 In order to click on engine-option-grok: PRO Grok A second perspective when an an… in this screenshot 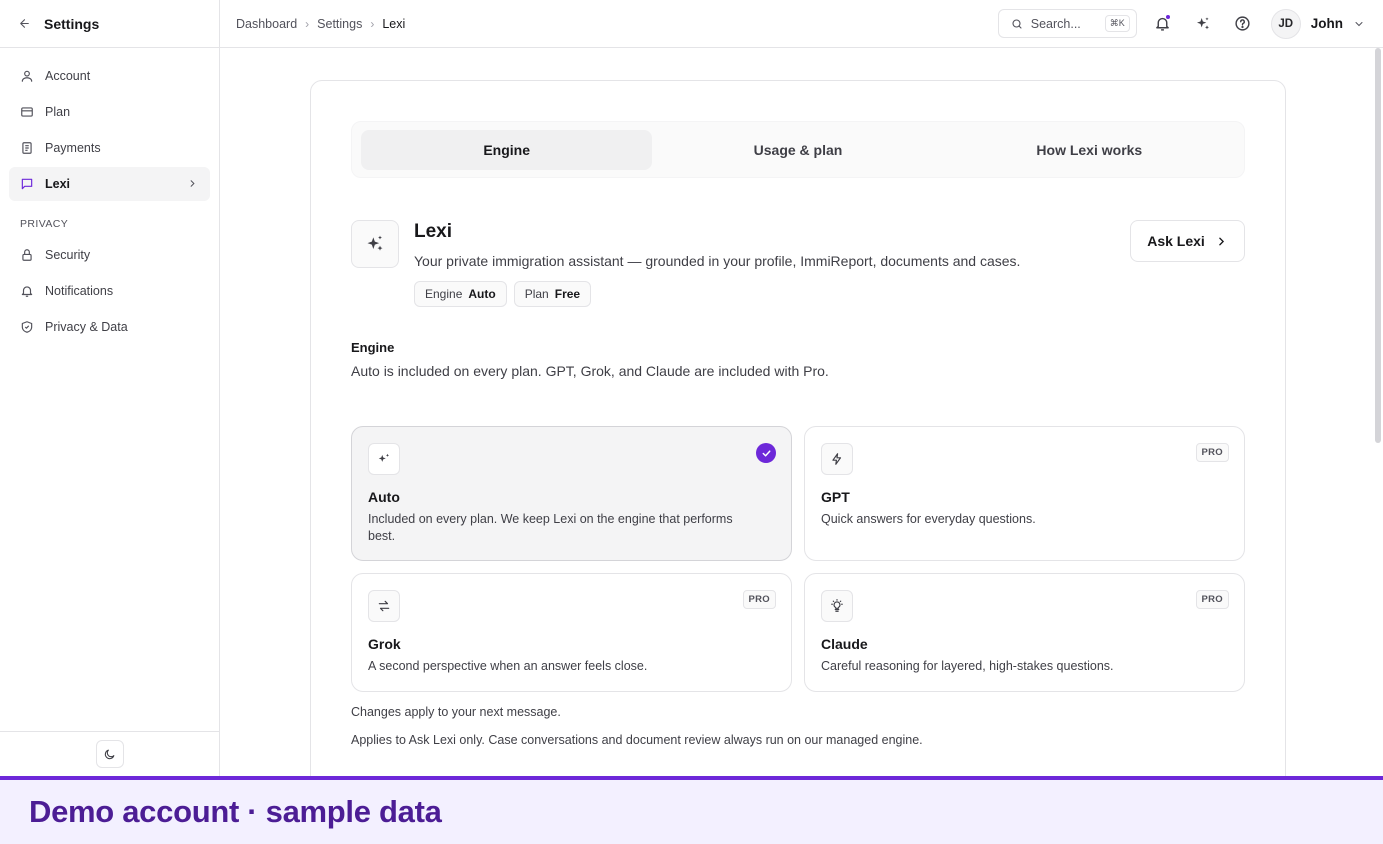, I will do `click(571, 632)`.